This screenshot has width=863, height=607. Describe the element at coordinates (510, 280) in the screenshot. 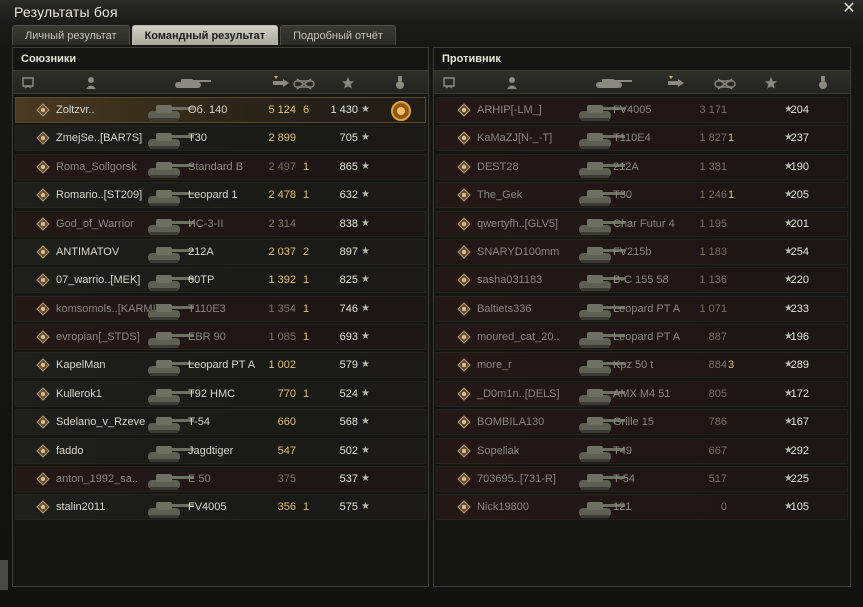

I see `player-name: sasha031183` at that location.